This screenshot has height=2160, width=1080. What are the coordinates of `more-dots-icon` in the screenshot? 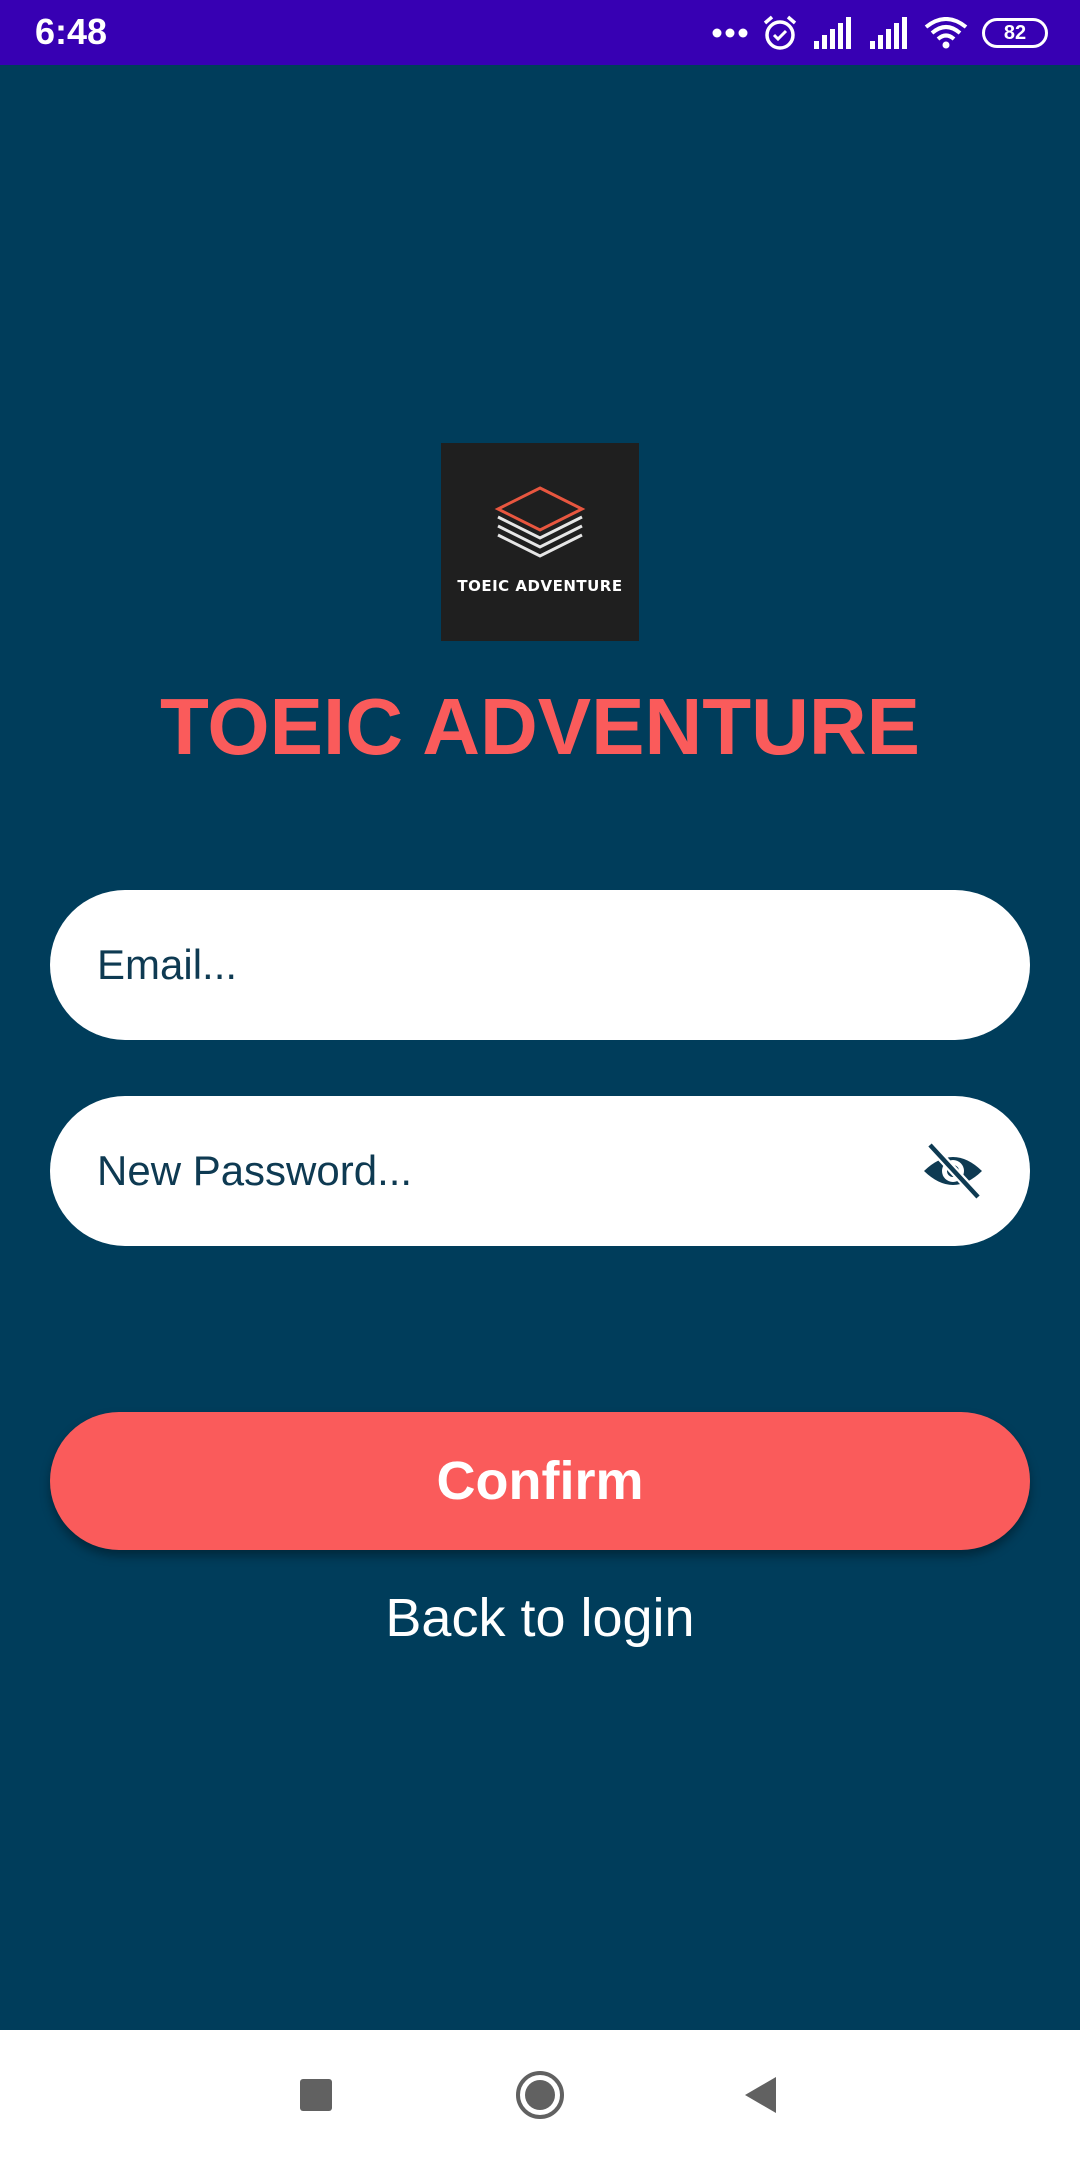 It's located at (730, 33).